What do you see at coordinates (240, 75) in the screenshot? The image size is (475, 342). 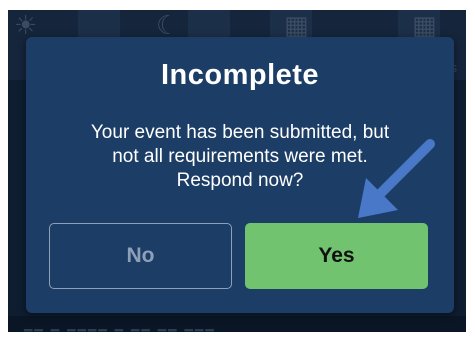 I see `dialog-title: Incomplete` at bounding box center [240, 75].